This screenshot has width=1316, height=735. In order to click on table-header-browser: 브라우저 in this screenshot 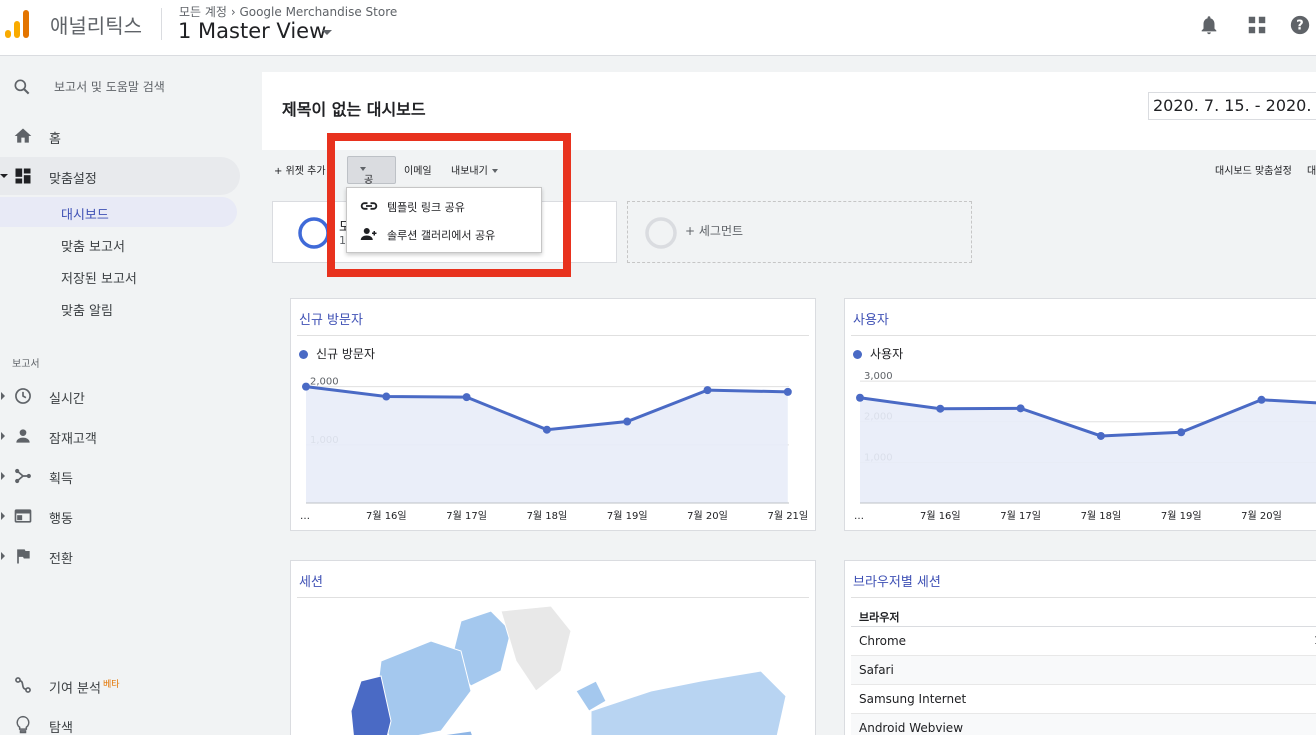, I will do `click(1083, 613)`.